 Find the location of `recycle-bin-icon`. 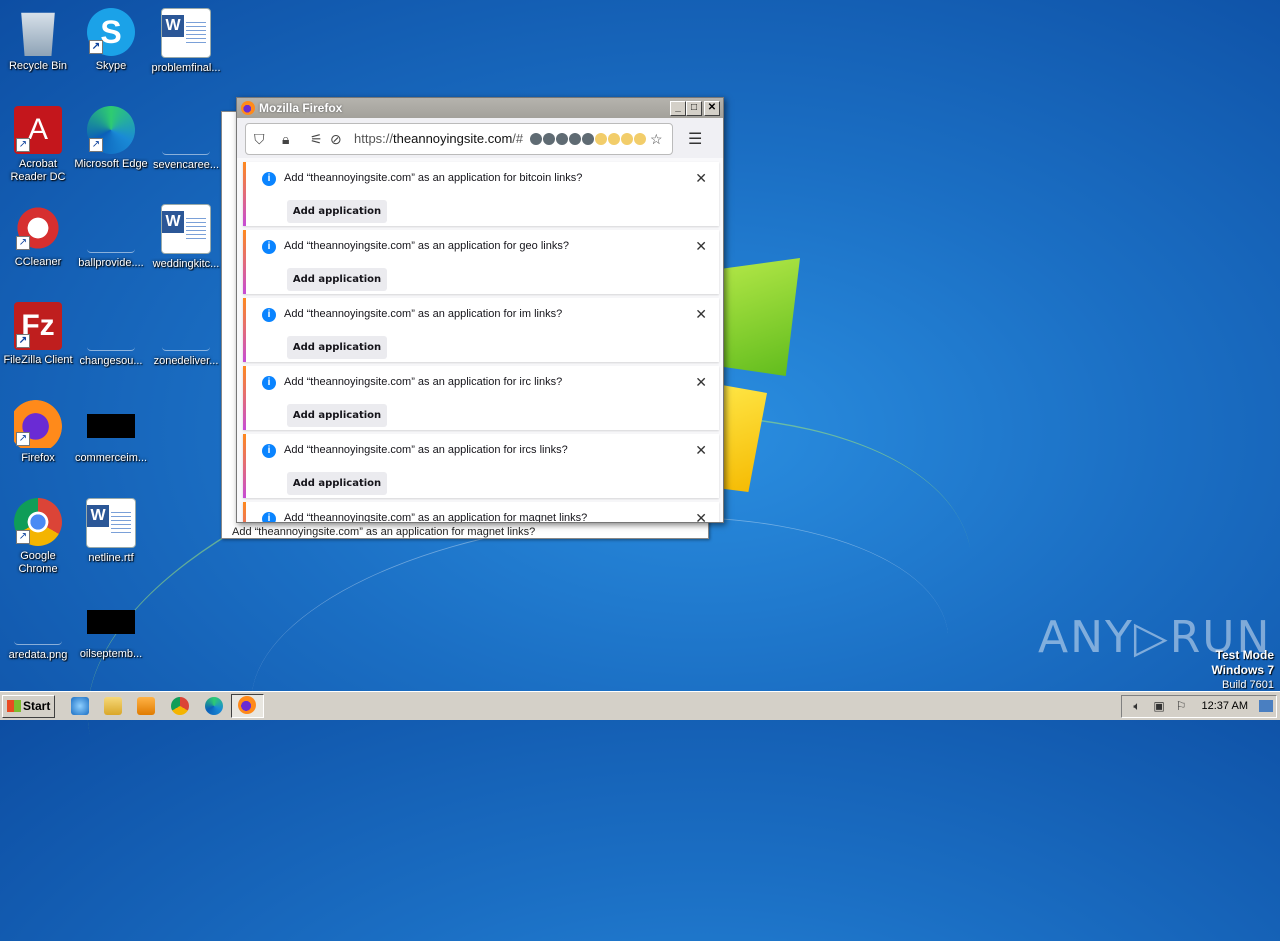

recycle-bin-icon is located at coordinates (38, 34).